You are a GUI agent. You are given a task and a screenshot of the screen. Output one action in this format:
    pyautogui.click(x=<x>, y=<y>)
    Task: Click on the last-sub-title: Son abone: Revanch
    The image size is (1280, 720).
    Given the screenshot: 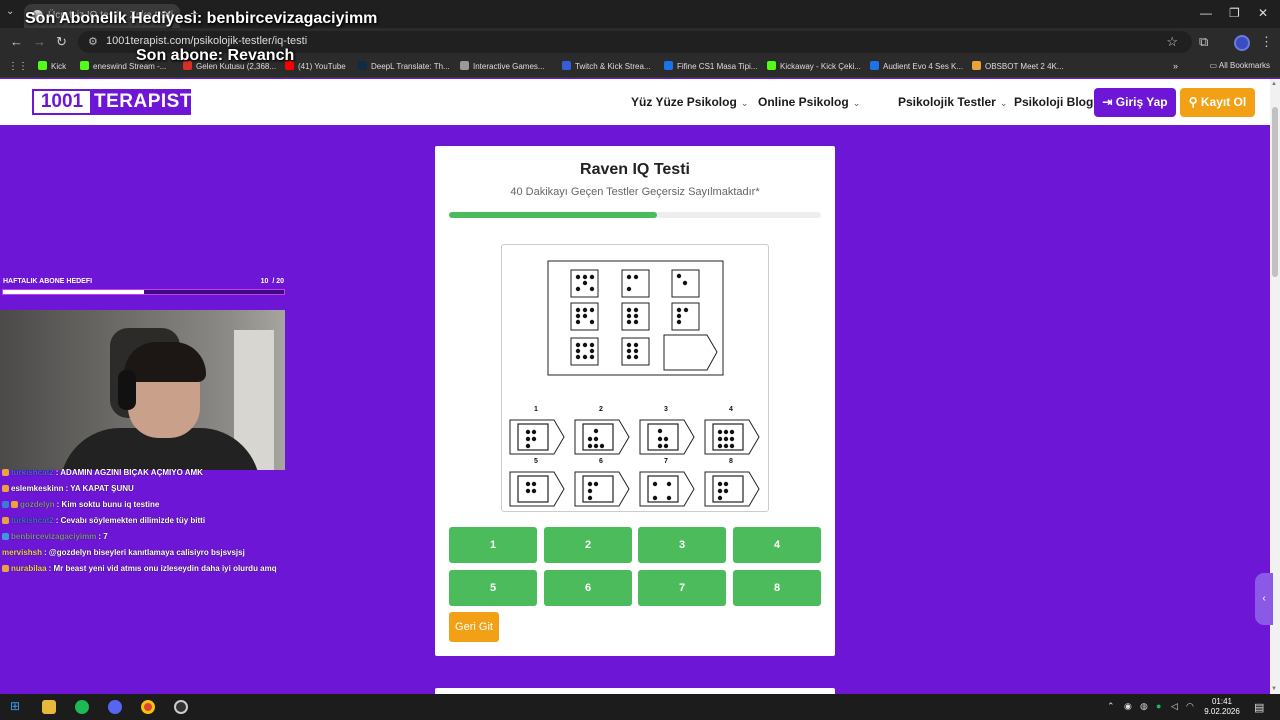 What is the action you would take?
    pyautogui.click(x=215, y=55)
    